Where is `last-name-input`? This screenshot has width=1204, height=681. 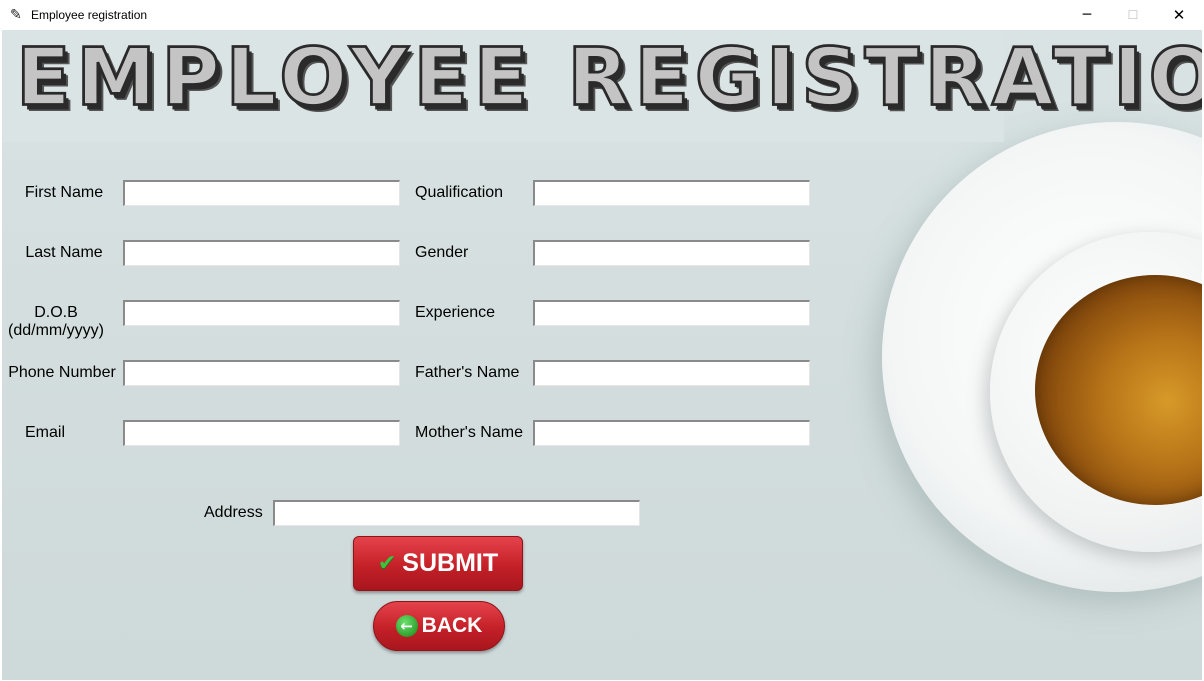
last-name-input is located at coordinates (261, 253).